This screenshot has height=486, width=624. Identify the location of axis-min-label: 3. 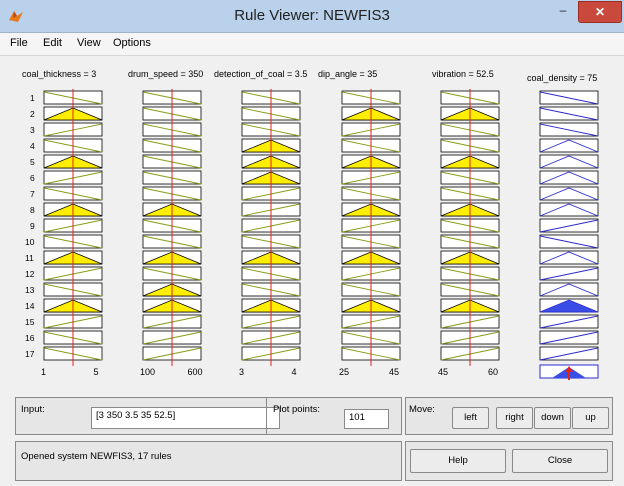
(241, 372).